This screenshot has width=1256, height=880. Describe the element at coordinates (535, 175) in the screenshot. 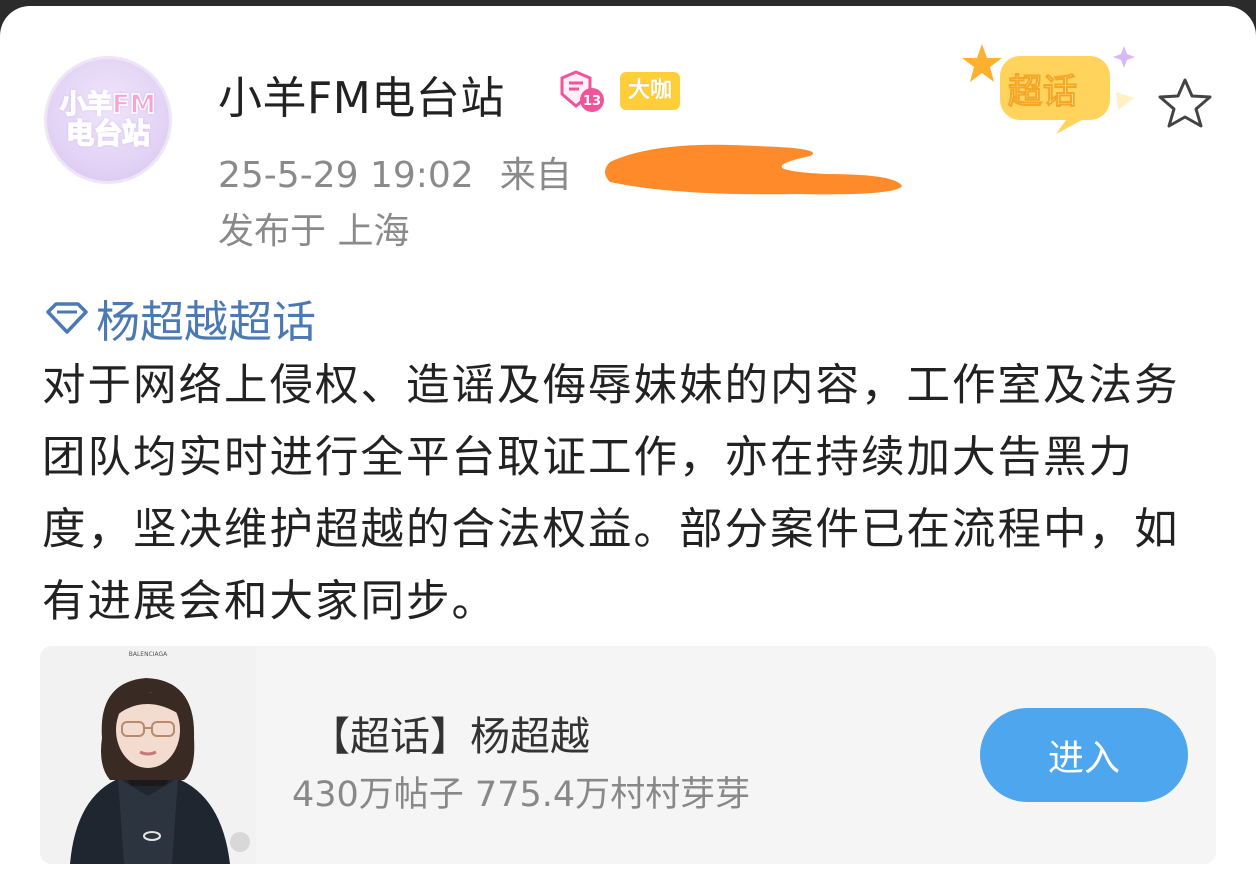

I see `post-source-prefix: 来自` at that location.